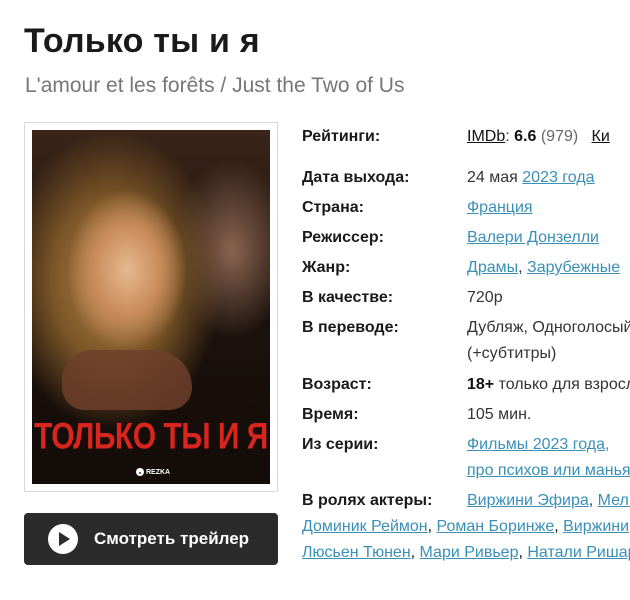  What do you see at coordinates (578, 552) in the screenshot?
I see `cast-link: Натали Ришар` at bounding box center [578, 552].